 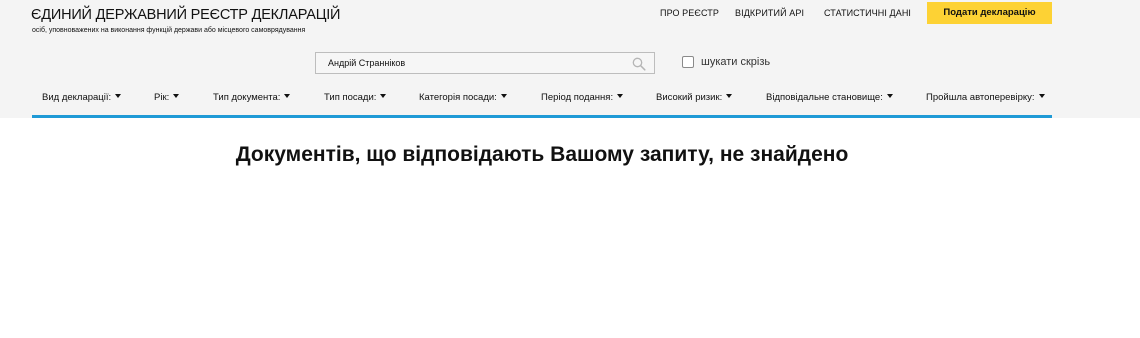 I want to click on filter-high-risk: Високий ризик:, so click(x=694, y=97).